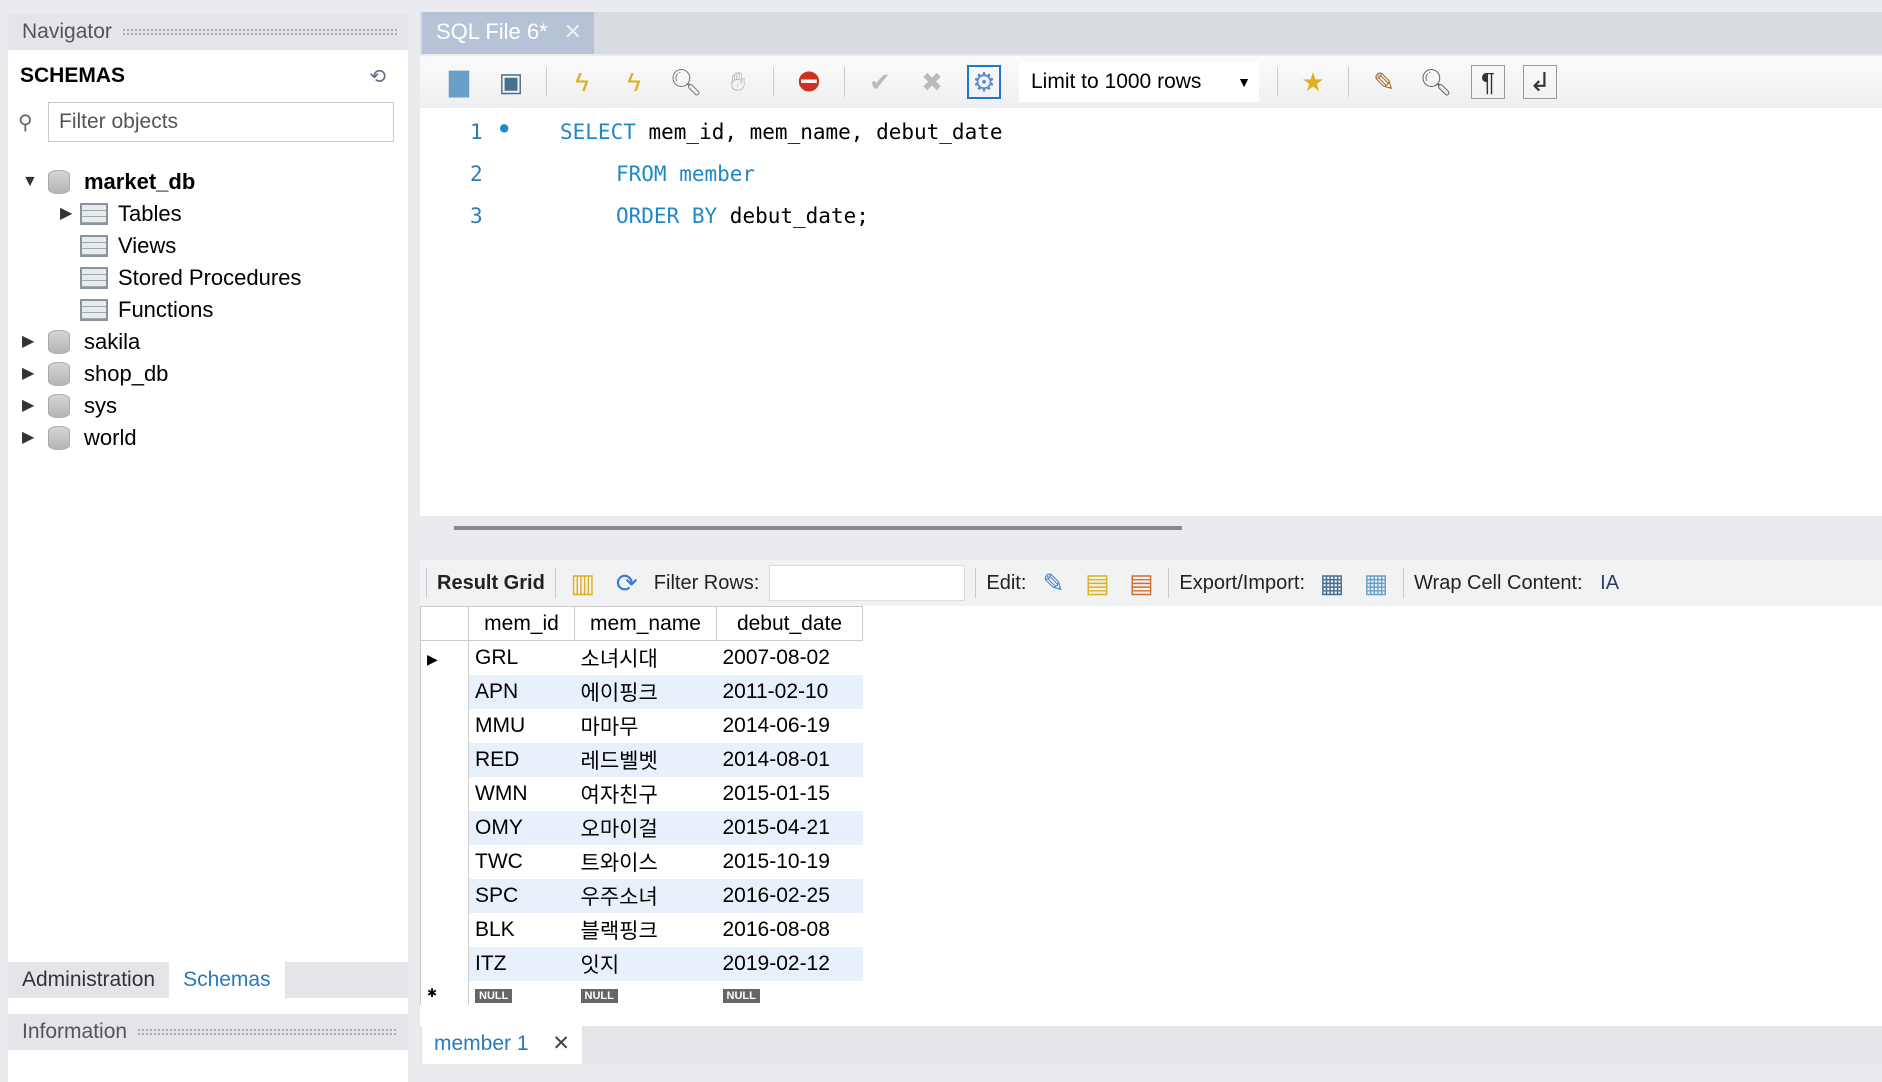 This screenshot has width=1882, height=1082. What do you see at coordinates (522, 726) in the screenshot?
I see `cell: MMU` at bounding box center [522, 726].